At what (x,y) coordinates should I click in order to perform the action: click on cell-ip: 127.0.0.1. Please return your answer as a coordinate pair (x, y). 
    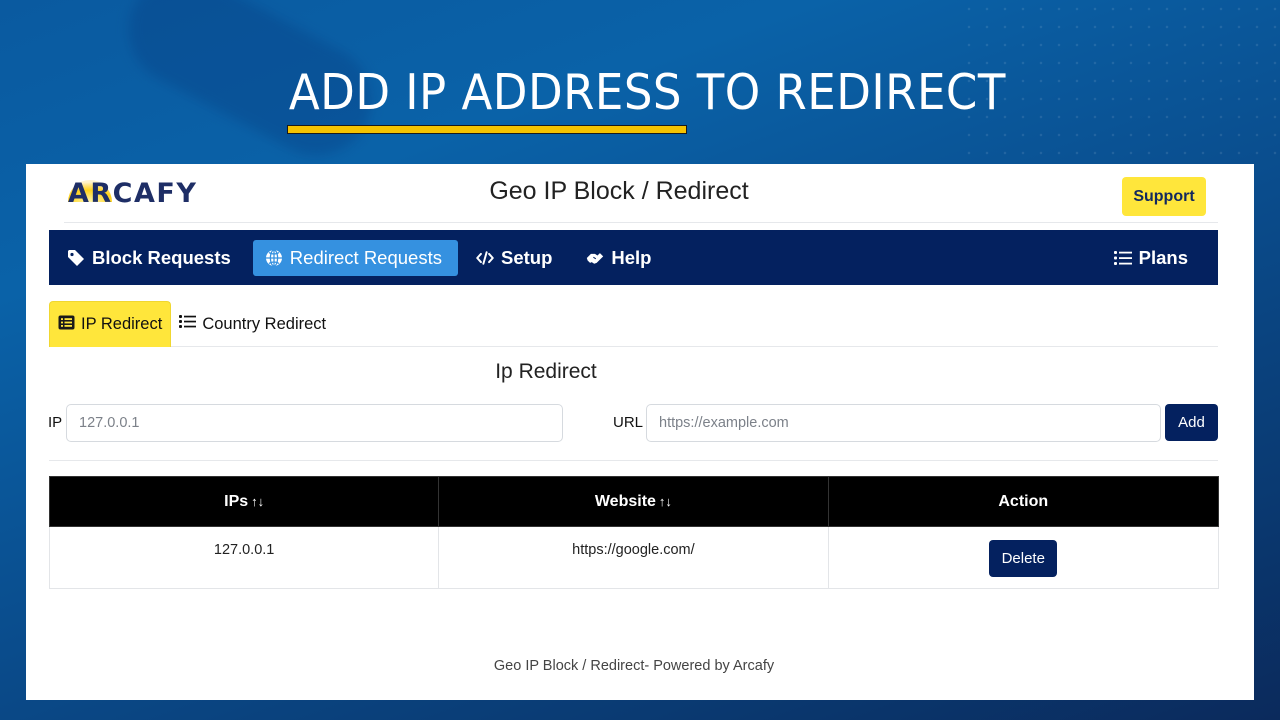
    Looking at the image, I should click on (244, 557).